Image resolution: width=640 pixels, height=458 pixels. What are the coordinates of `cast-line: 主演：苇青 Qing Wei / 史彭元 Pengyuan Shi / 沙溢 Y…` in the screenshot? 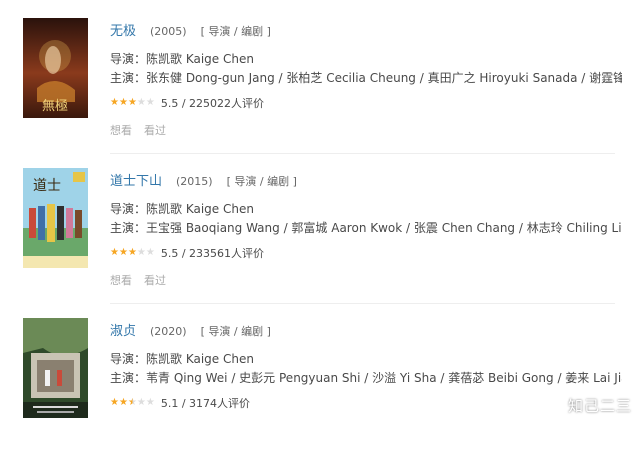 It's located at (366, 378).